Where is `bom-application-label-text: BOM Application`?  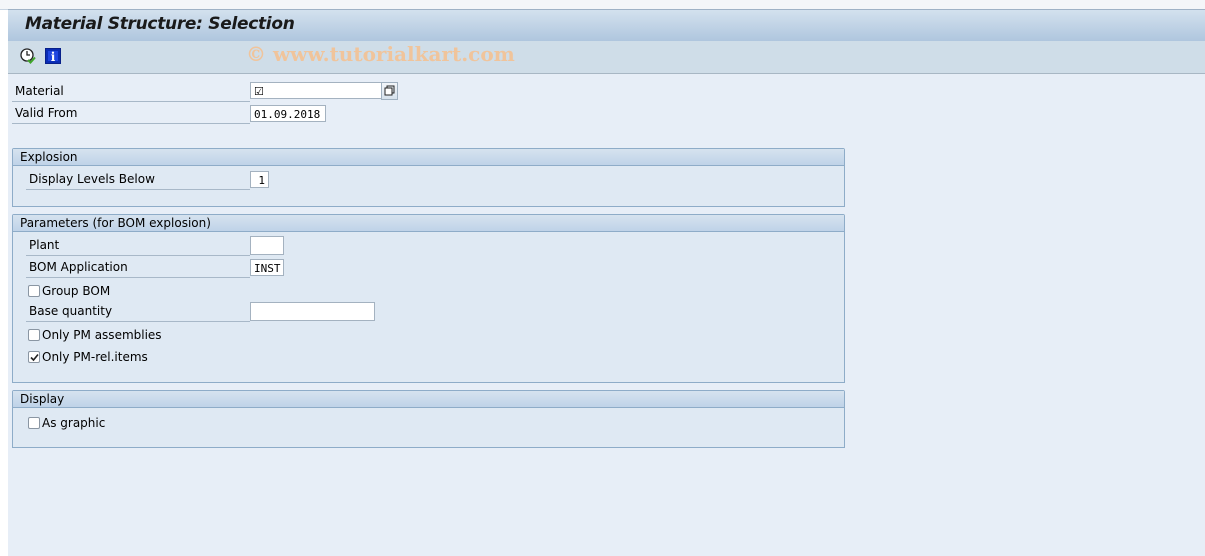
bom-application-label-text: BOM Application is located at coordinates (78, 267).